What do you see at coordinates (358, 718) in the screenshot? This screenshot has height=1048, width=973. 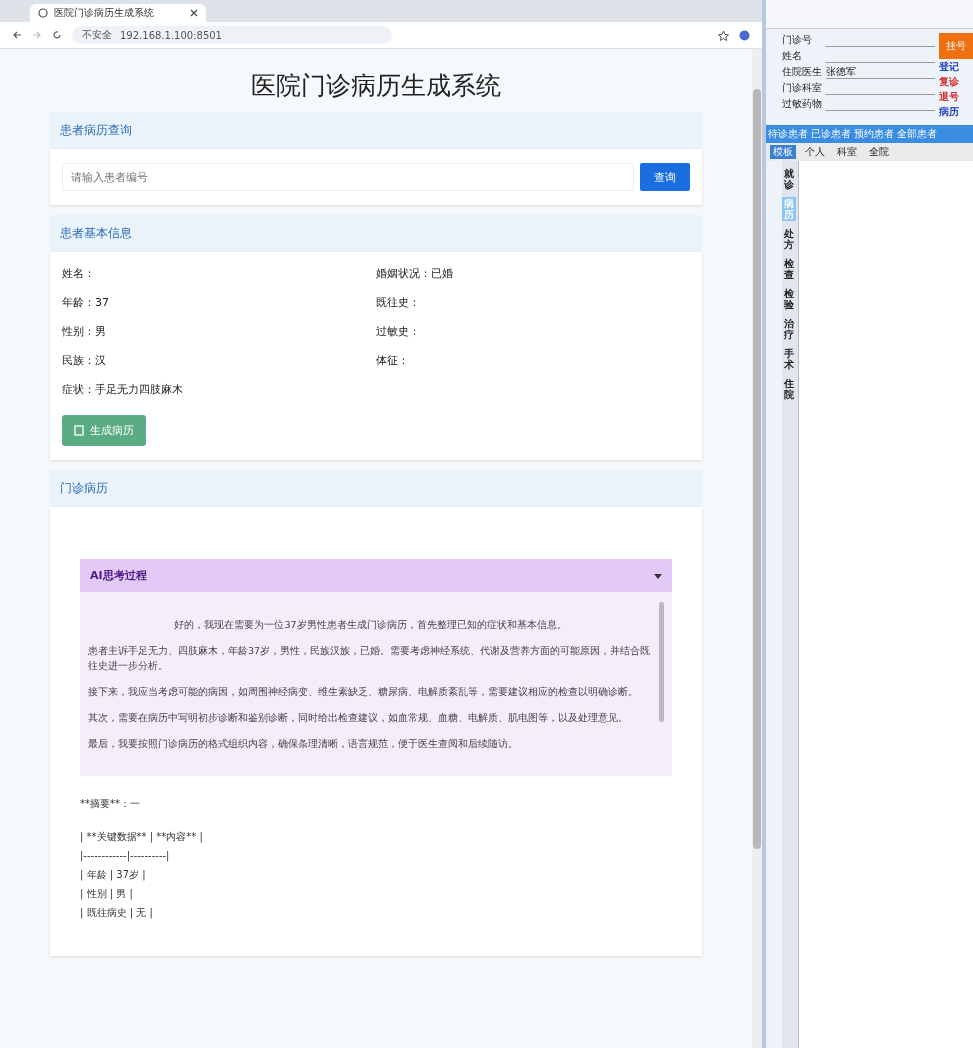 I see `paragraph: 其次，需要在病历中写明初步诊断和鉴别诊断，同时给出检查建议，如血常规、血糖、电解质、肌电图等，以及处理意见。` at bounding box center [358, 718].